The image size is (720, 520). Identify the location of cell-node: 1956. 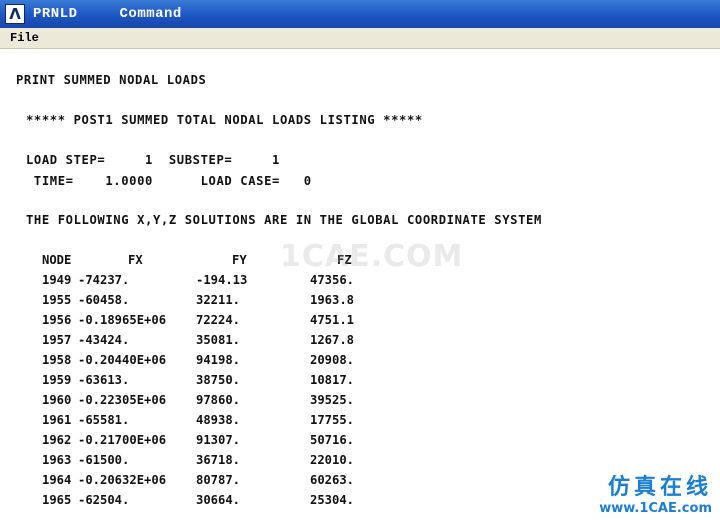
(57, 320).